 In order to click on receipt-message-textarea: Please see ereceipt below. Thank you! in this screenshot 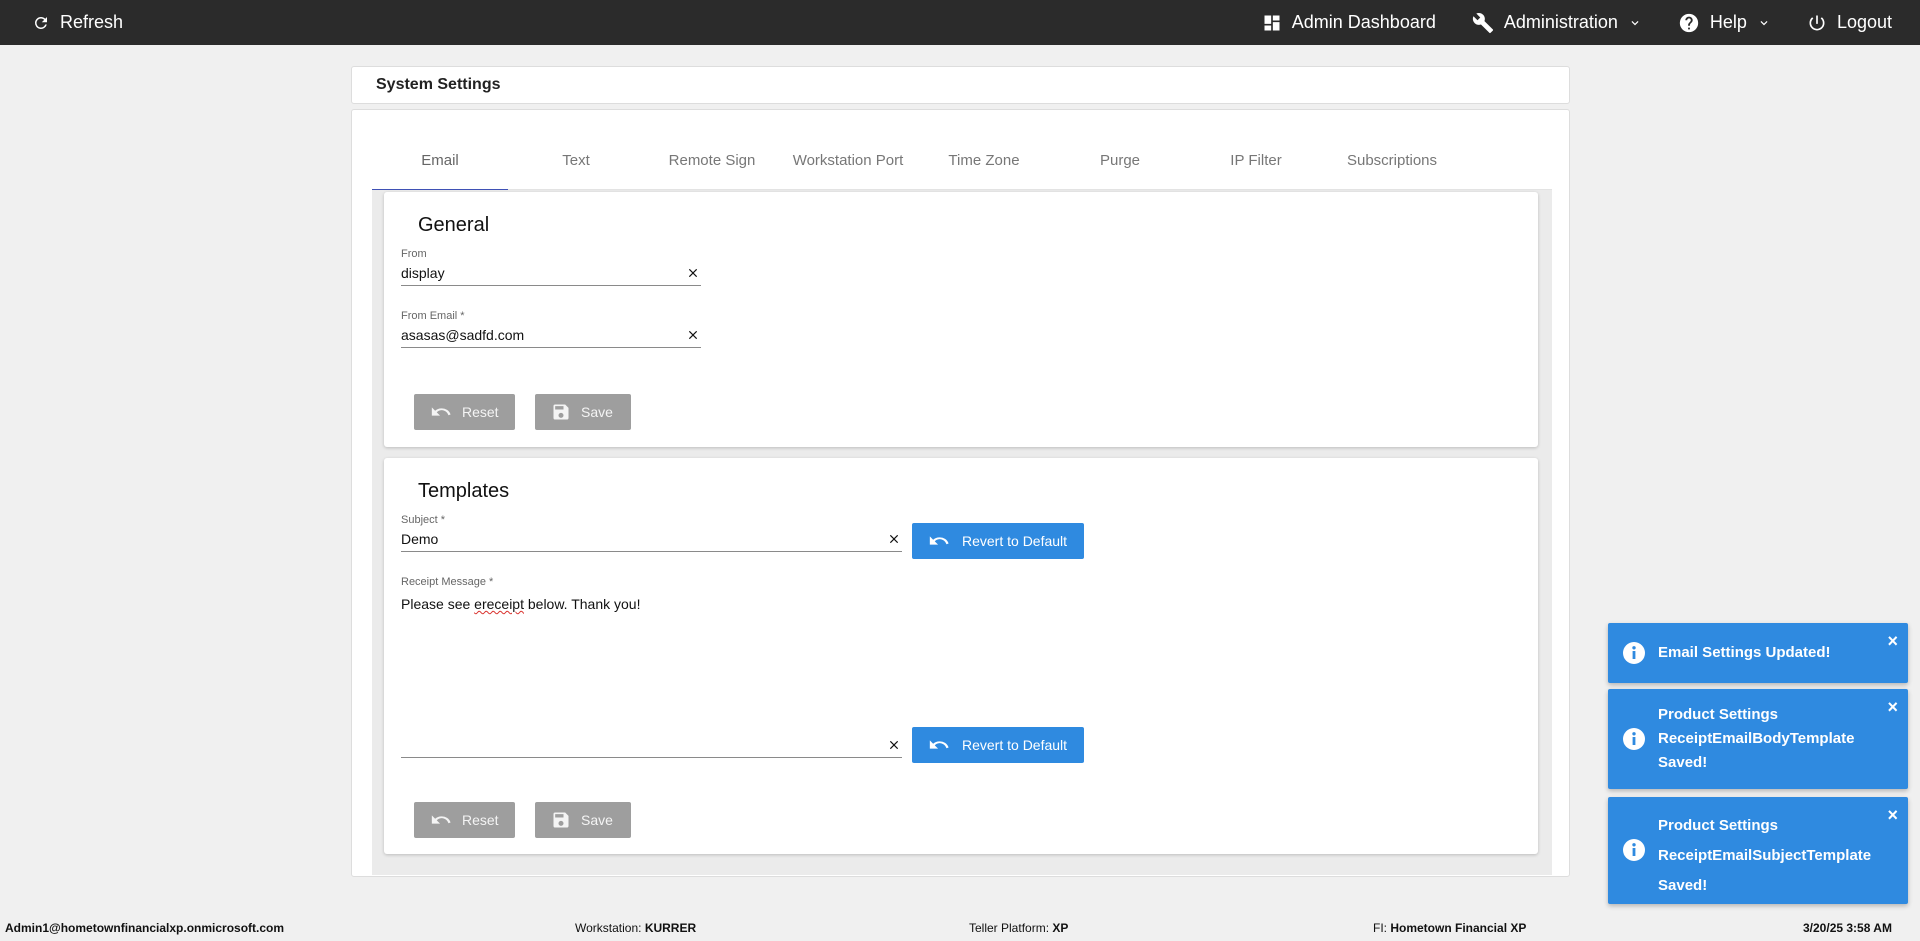, I will do `click(651, 604)`.